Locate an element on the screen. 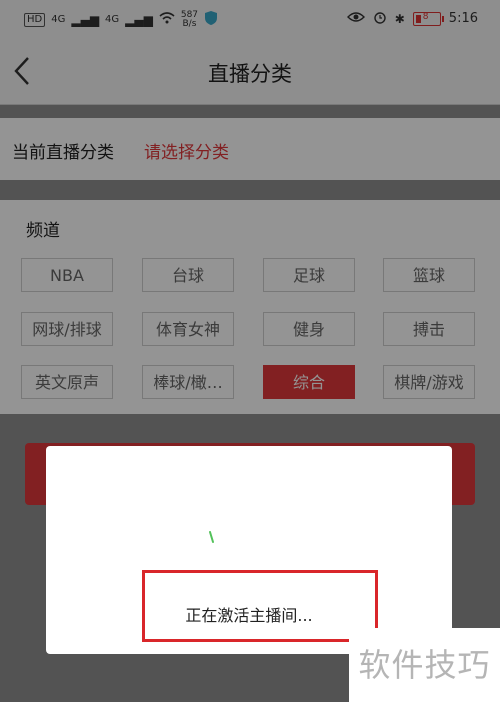 This screenshot has width=500, height=702. loading-spinner-icon is located at coordinates (211, 537).